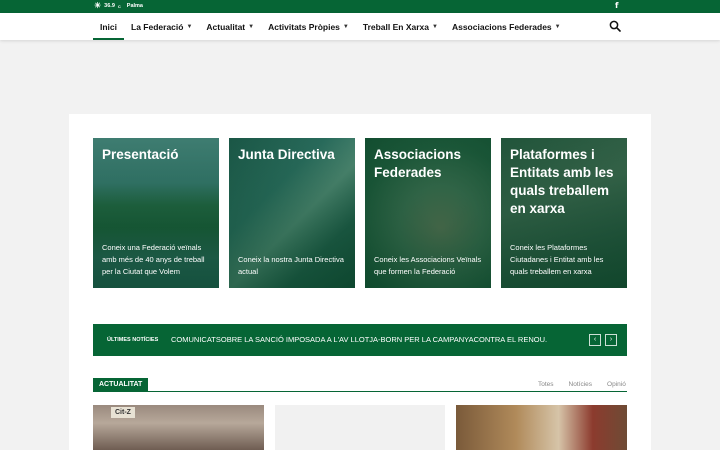 This screenshot has height=450, width=720. I want to click on nav-item-la-federacio: La Federació ▼, so click(161, 26).